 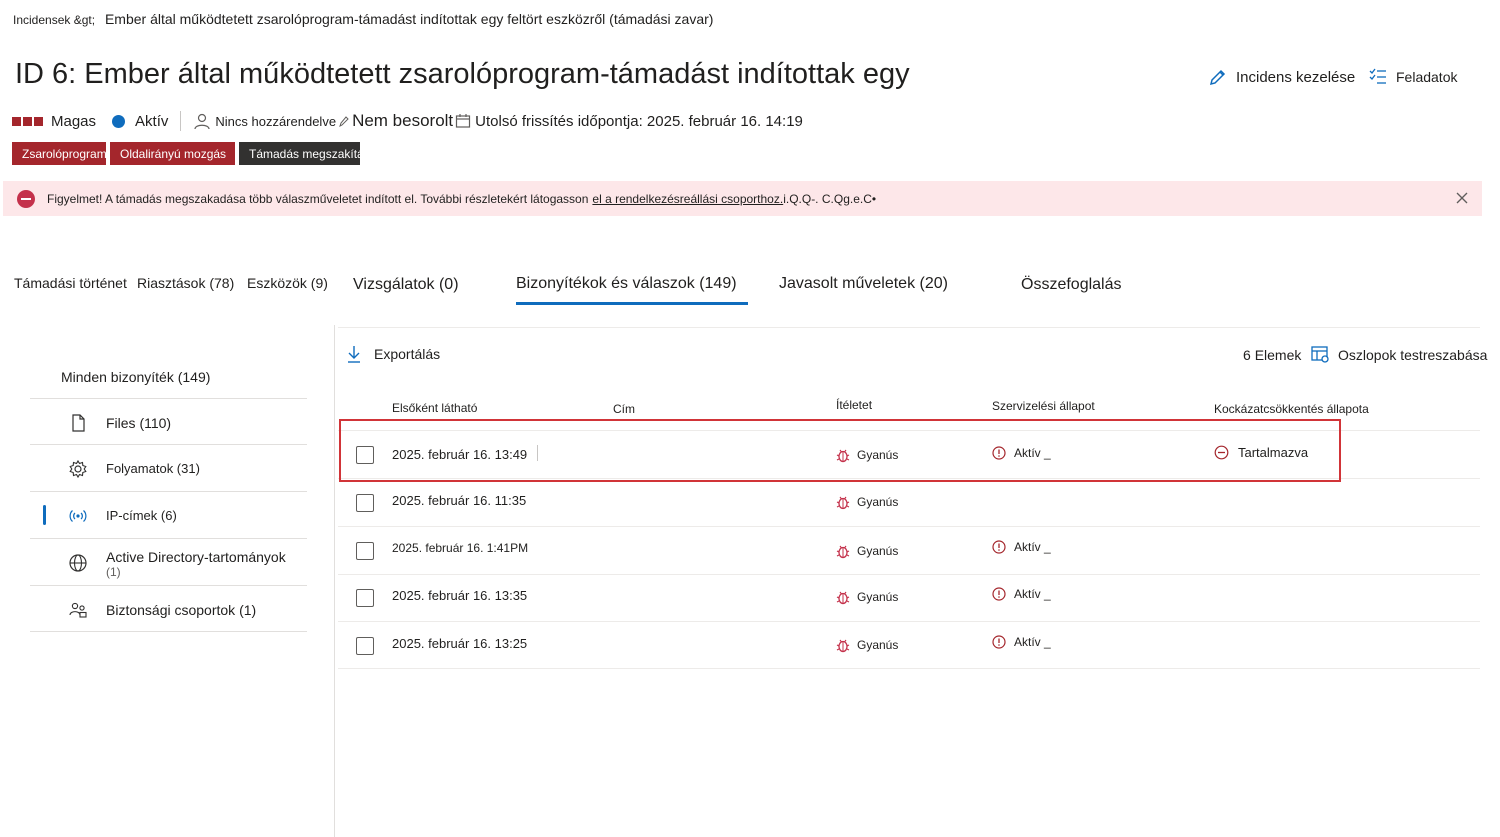 What do you see at coordinates (1377, 76) in the screenshot?
I see `task-list-icon` at bounding box center [1377, 76].